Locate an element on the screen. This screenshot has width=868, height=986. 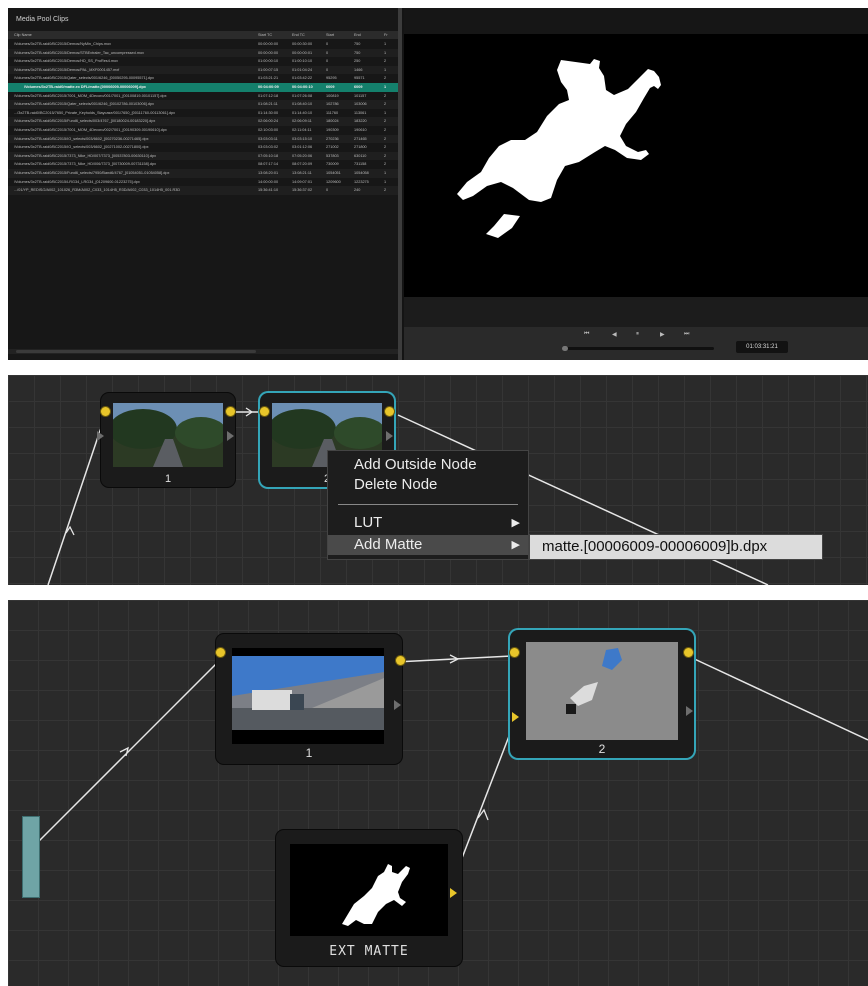
col-start: Start is located at coordinates (330, 35).